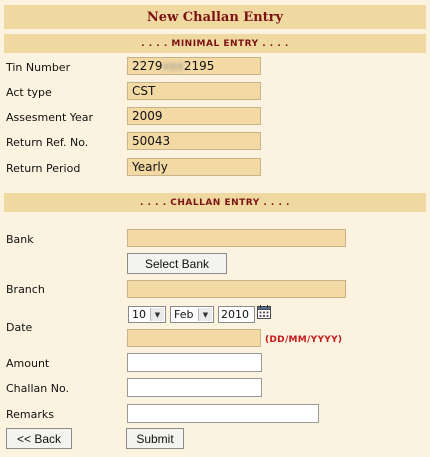 The width and height of the screenshot is (430, 457). Describe the element at coordinates (20, 239) in the screenshot. I see `bank-label: Bank` at that location.